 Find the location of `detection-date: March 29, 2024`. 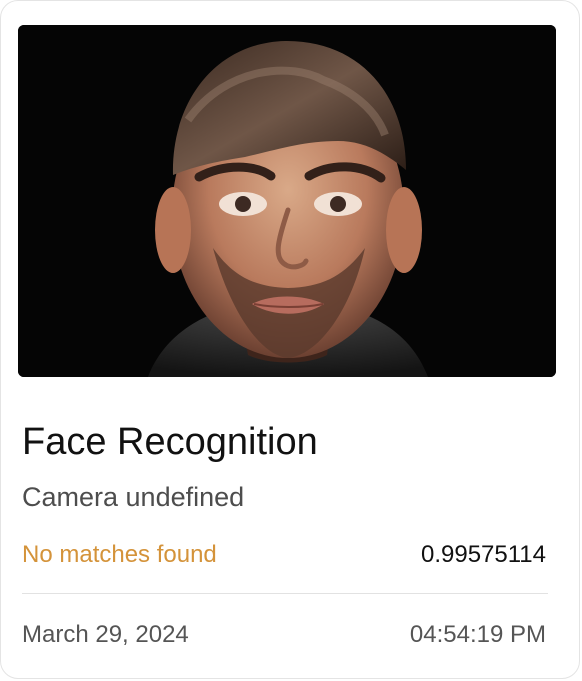

detection-date: March 29, 2024 is located at coordinates (105, 634).